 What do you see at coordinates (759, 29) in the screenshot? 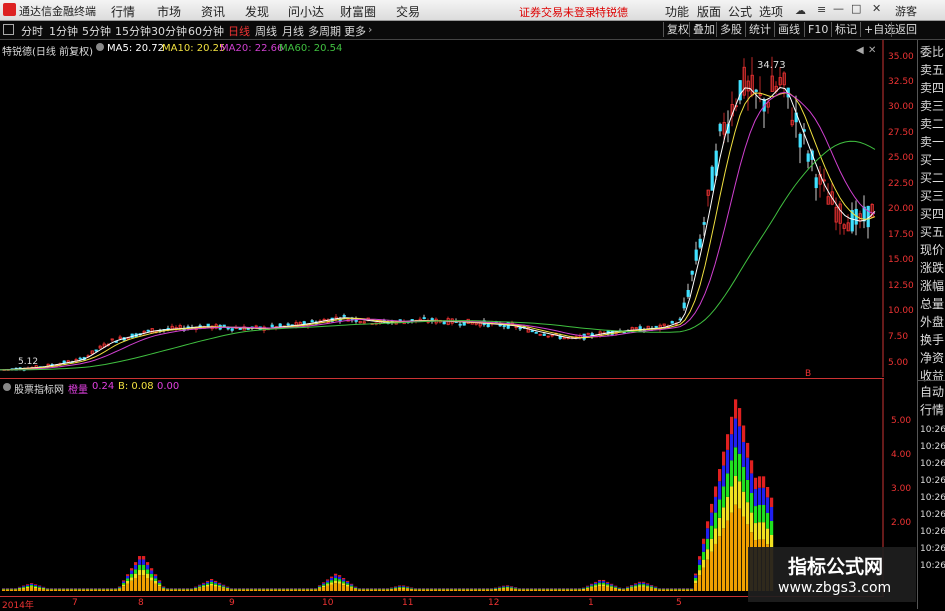
I see `tool-tongji: 统计` at bounding box center [759, 29].